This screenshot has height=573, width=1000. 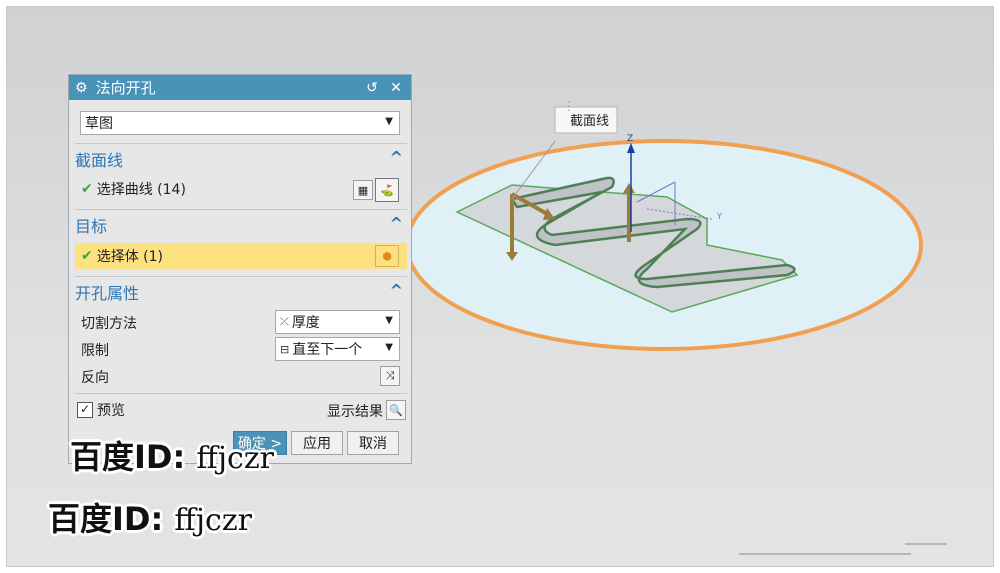 I want to click on target-header: 目标 ^, so click(x=241, y=225).